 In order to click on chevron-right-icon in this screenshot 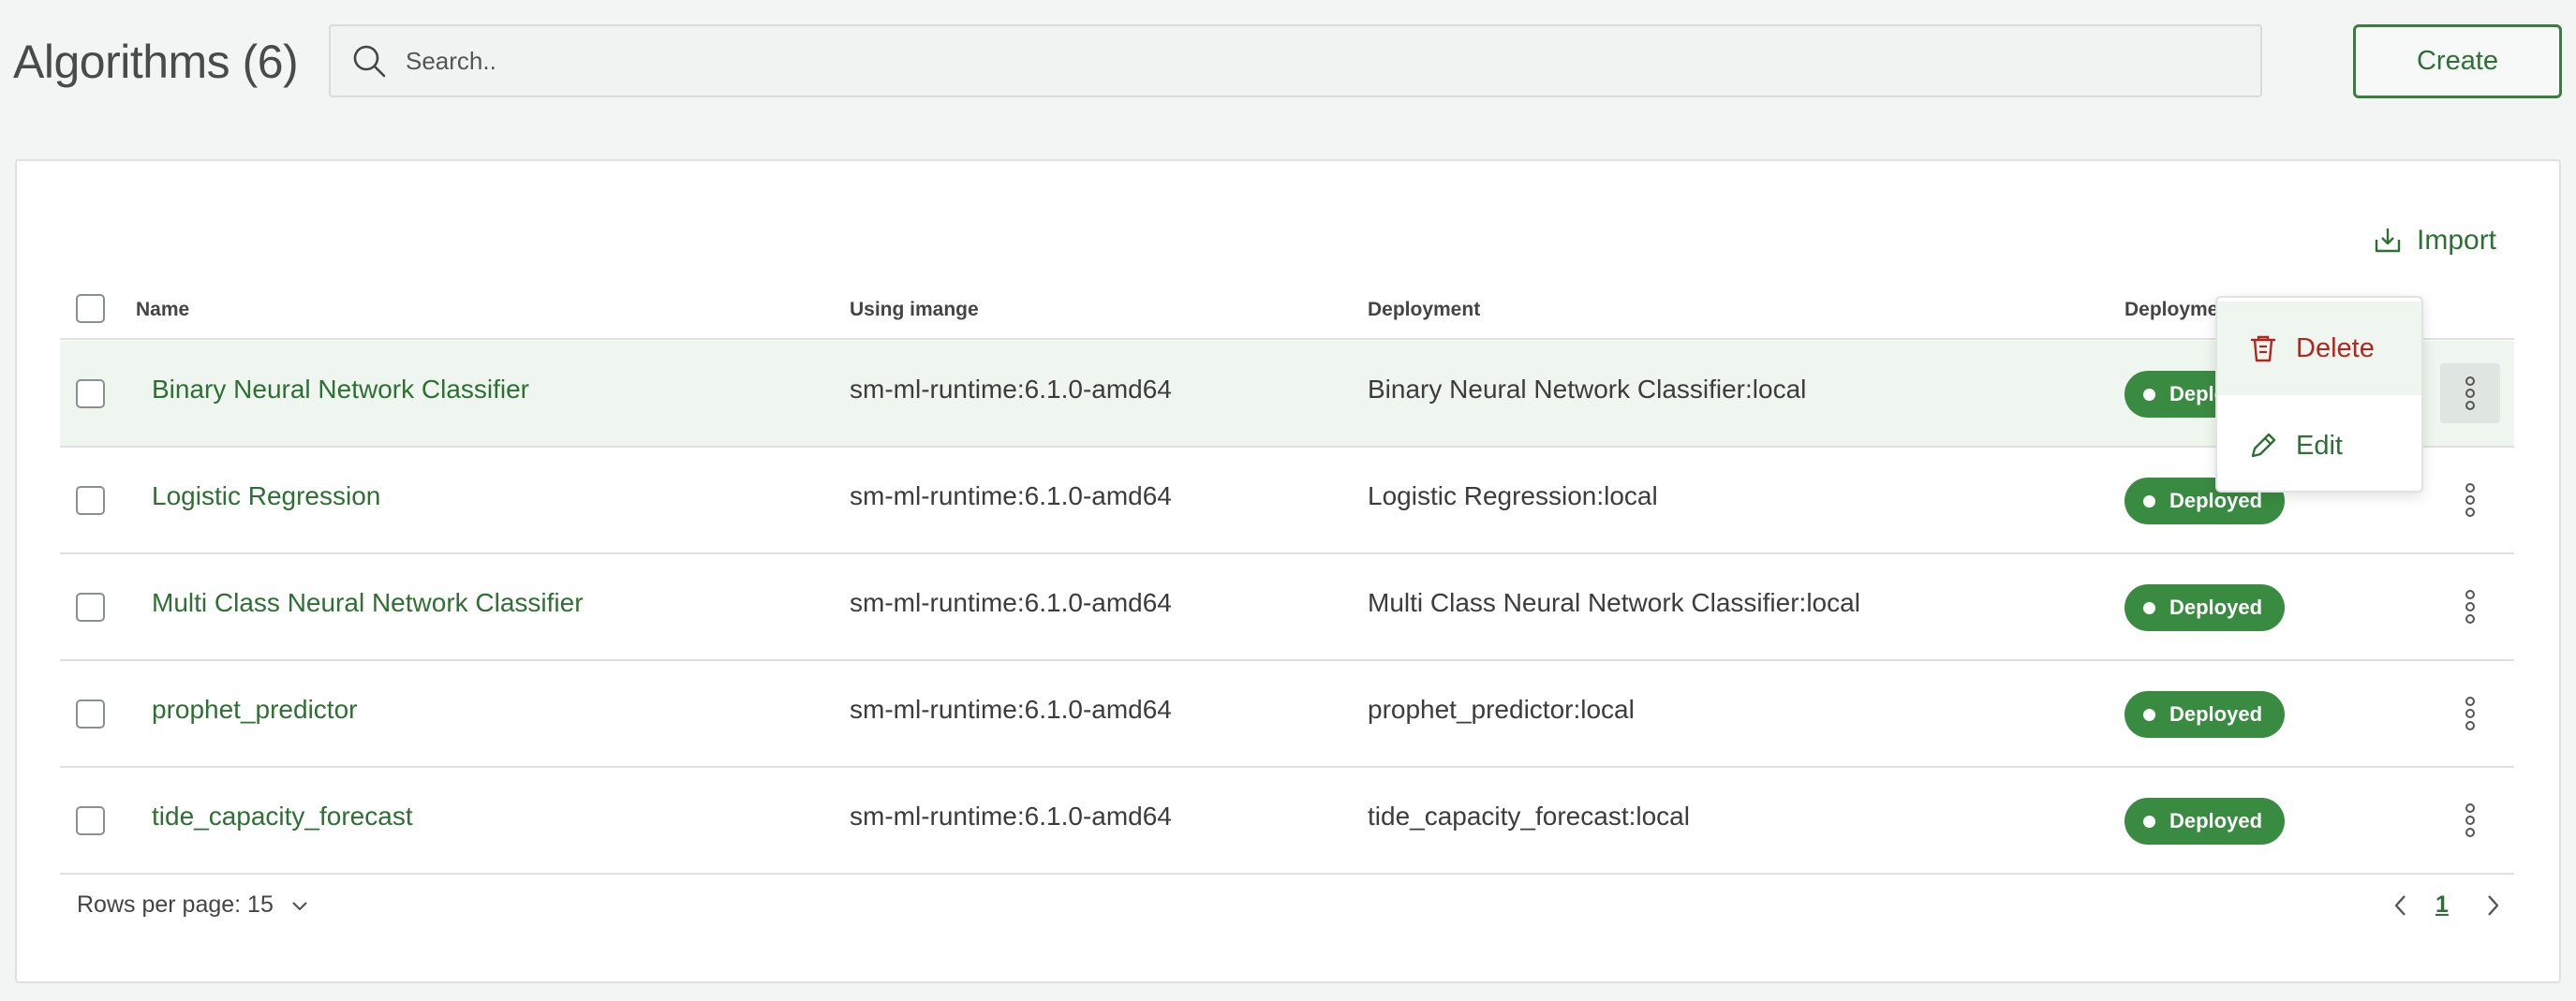, I will do `click(2493, 905)`.